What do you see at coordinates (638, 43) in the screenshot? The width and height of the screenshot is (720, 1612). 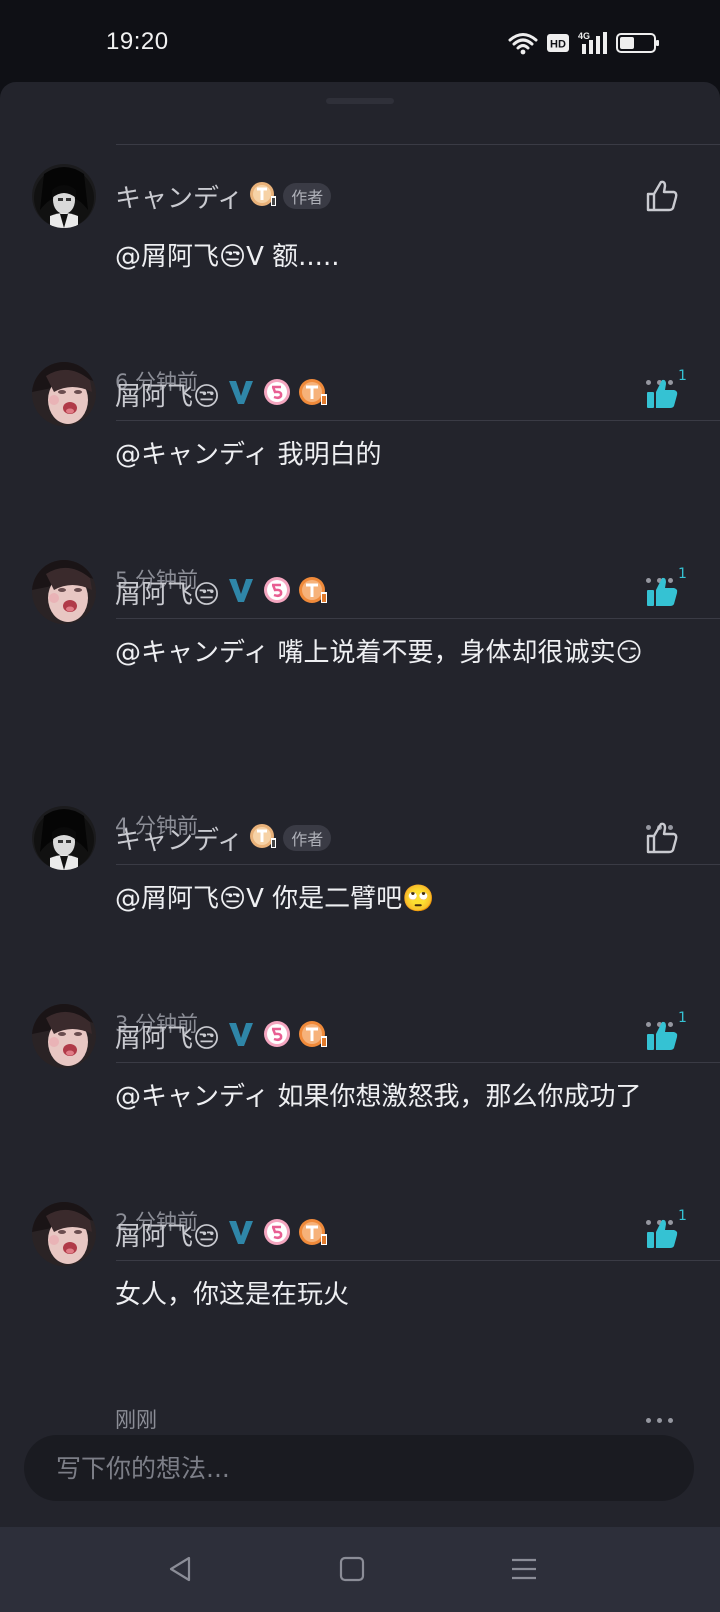 I see `battery-icon` at bounding box center [638, 43].